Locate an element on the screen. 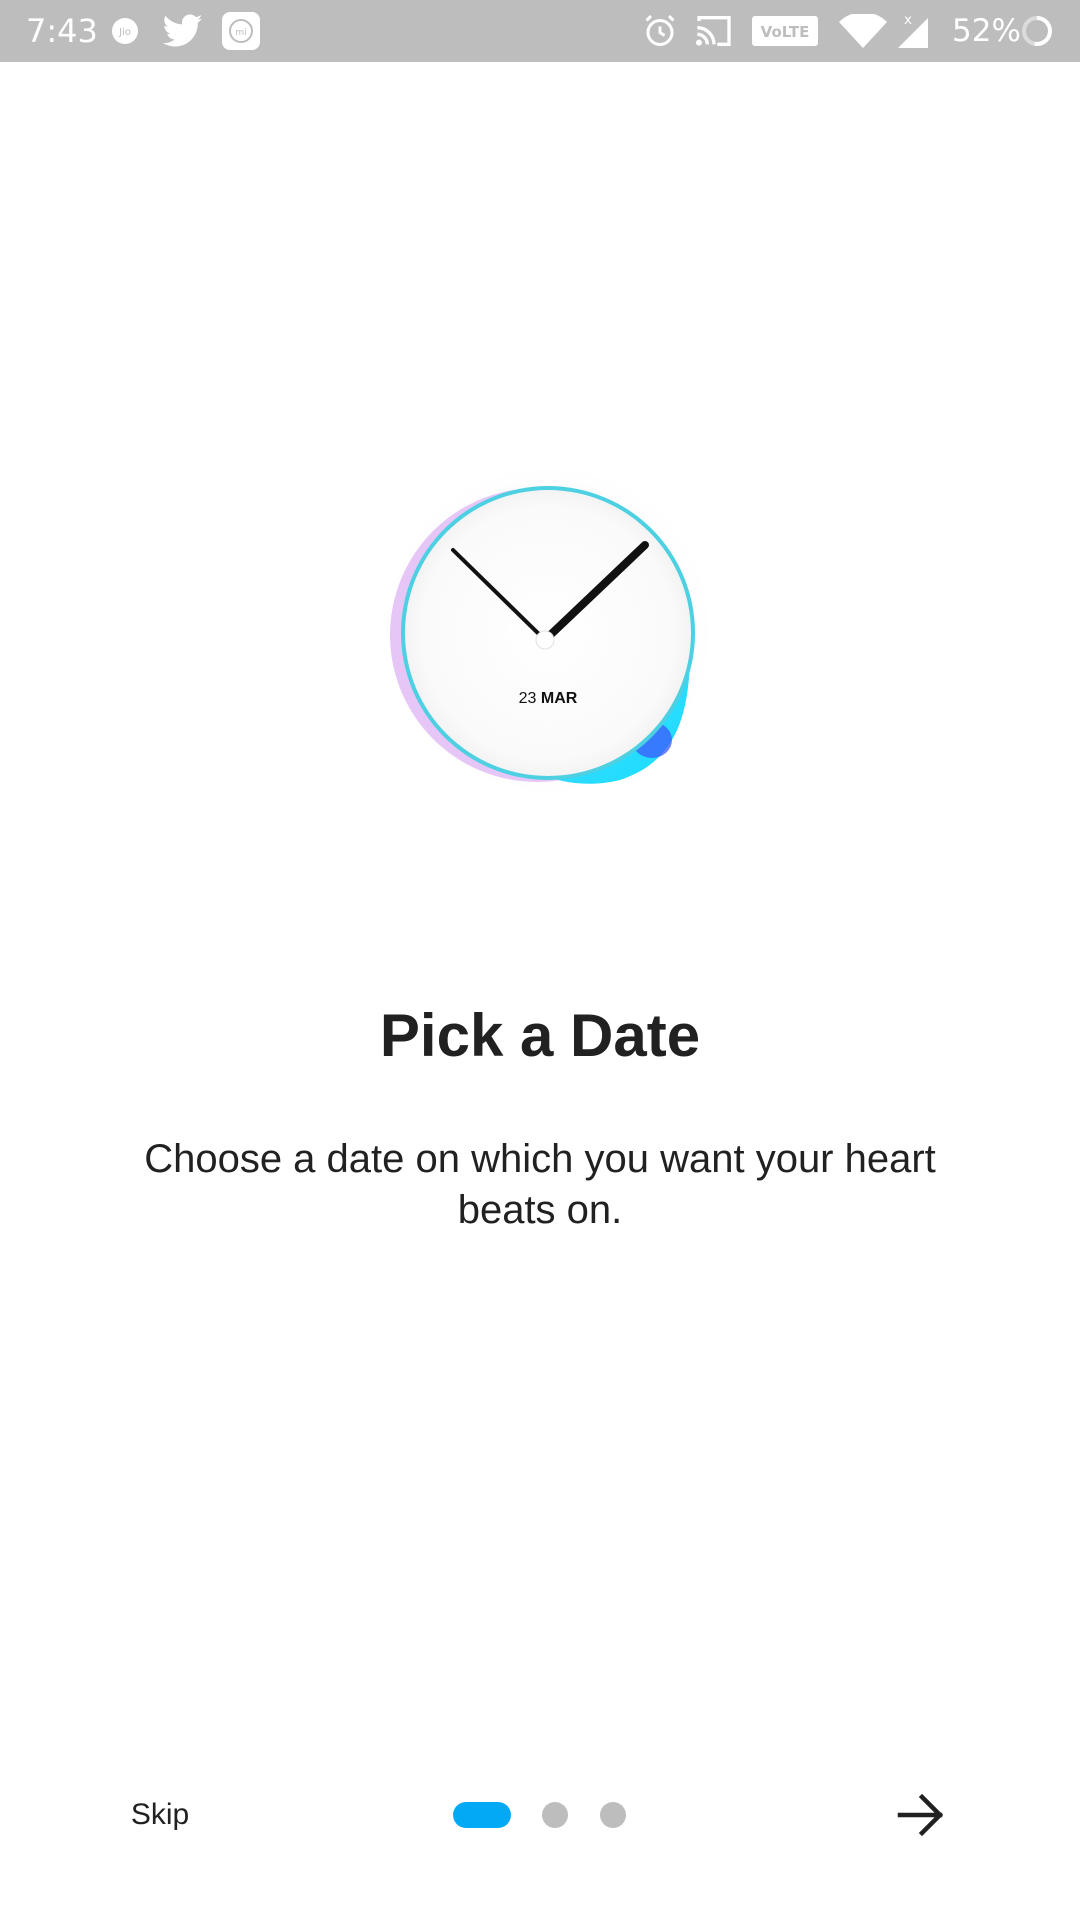  wifi-icon is located at coordinates (863, 31).